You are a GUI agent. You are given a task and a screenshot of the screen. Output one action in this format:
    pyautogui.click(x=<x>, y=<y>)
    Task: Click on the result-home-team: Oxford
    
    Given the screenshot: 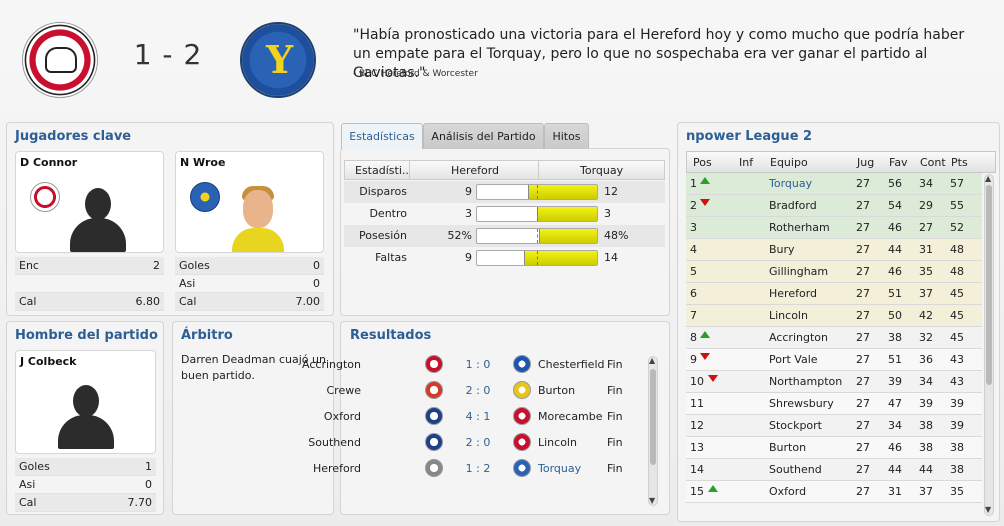 What is the action you would take?
    pyautogui.click(x=342, y=416)
    